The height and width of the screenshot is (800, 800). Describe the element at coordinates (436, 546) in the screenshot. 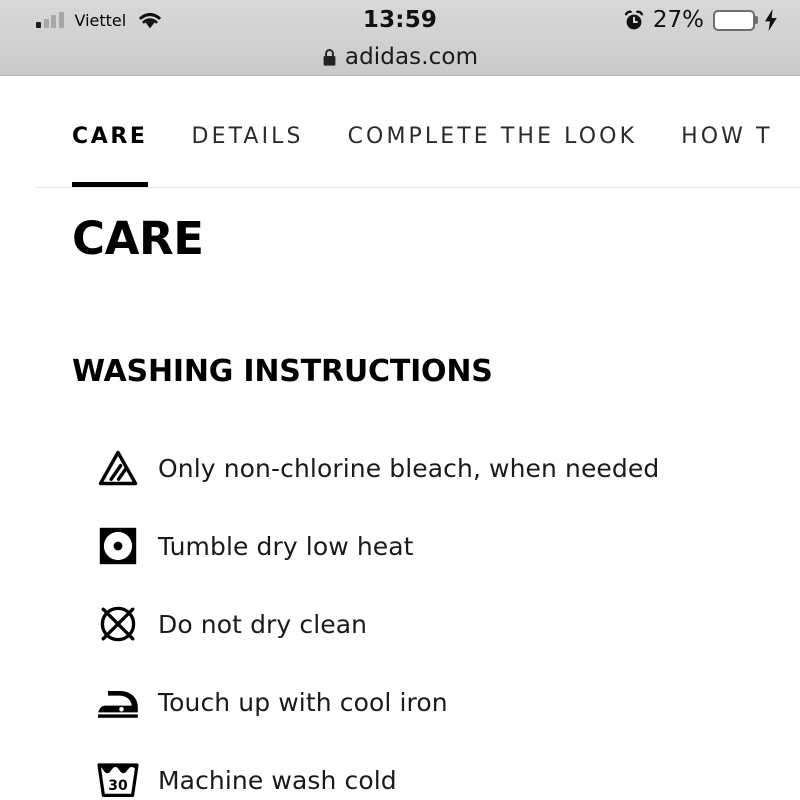

I see `care-instruction-row: Tumble dry low heat` at that location.